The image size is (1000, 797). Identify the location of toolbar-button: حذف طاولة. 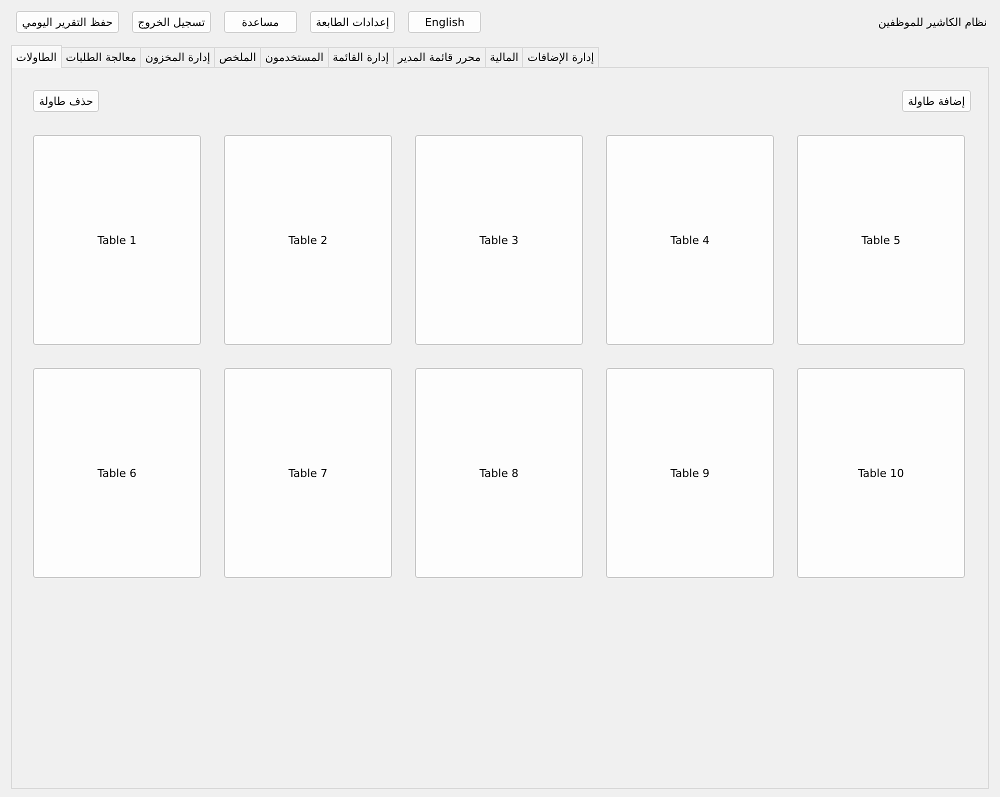
(66, 101).